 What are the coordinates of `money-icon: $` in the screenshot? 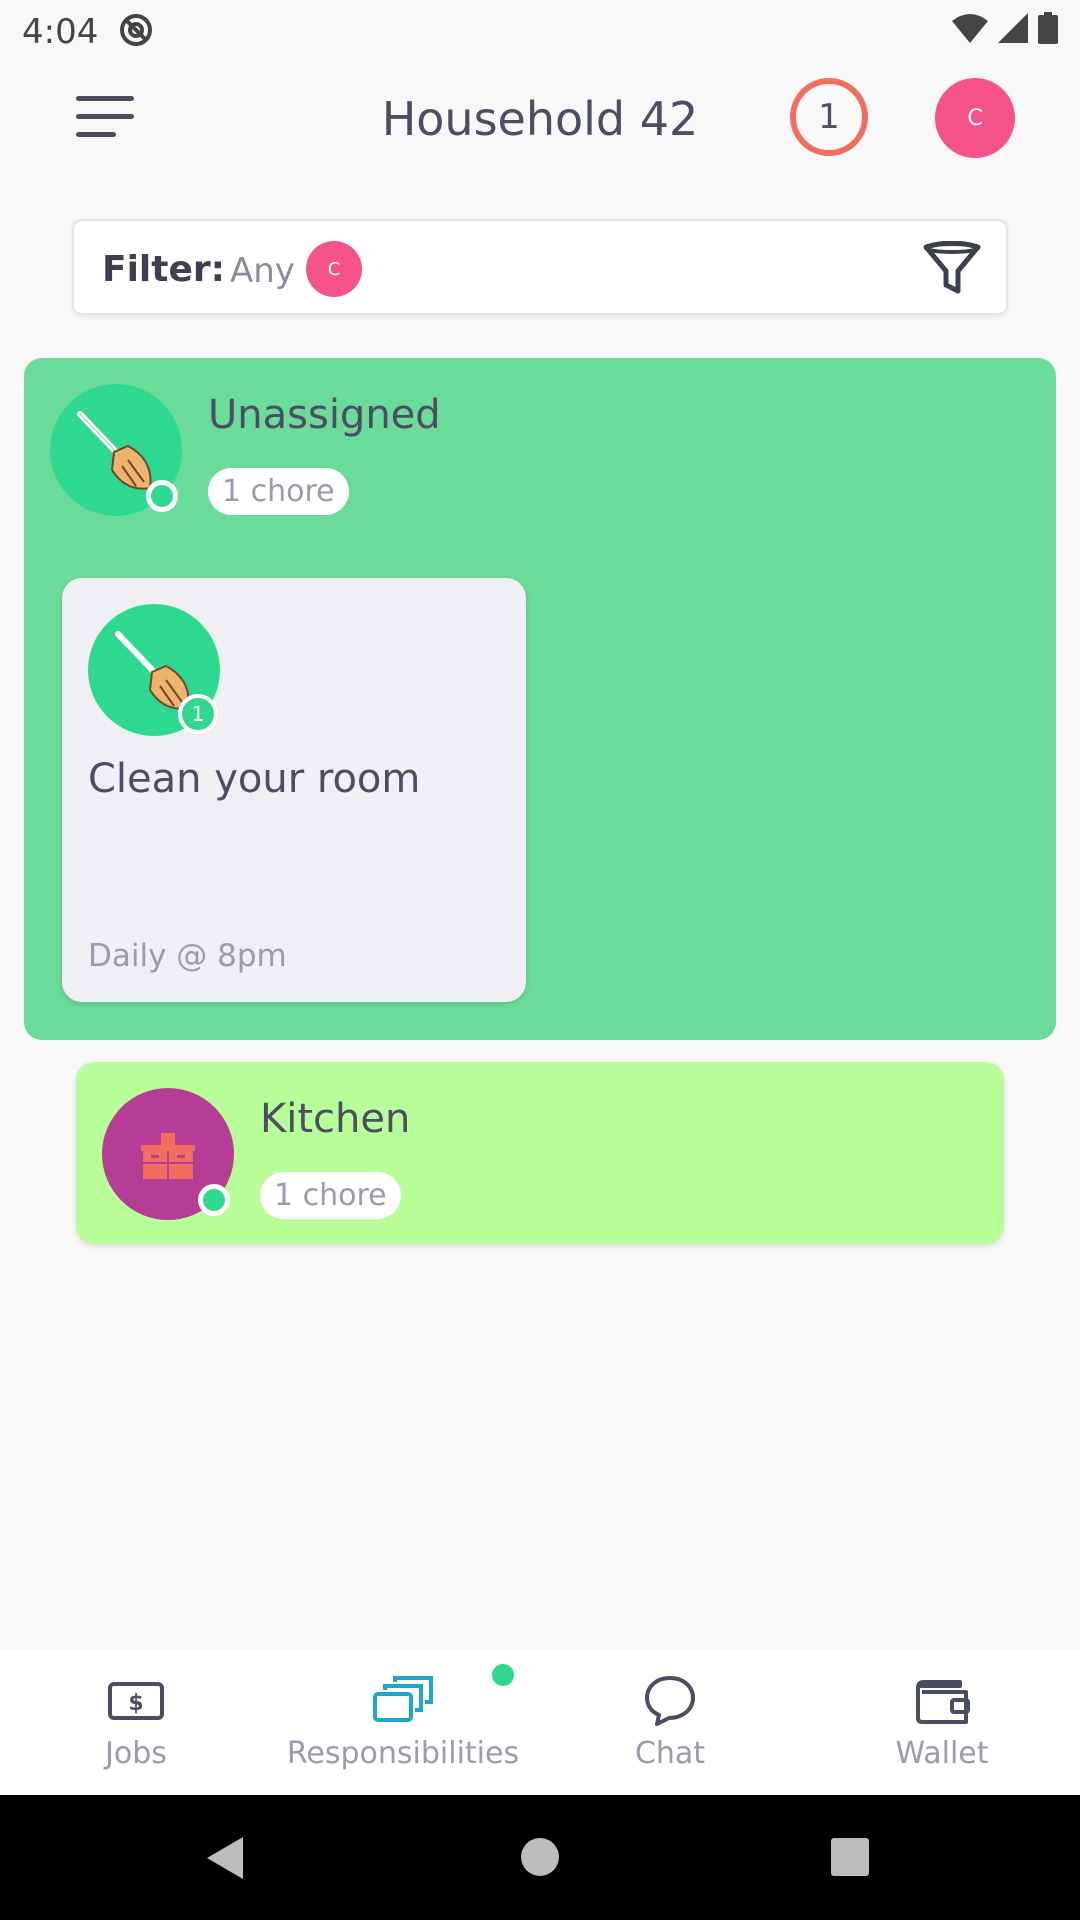 It's located at (136, 1701).